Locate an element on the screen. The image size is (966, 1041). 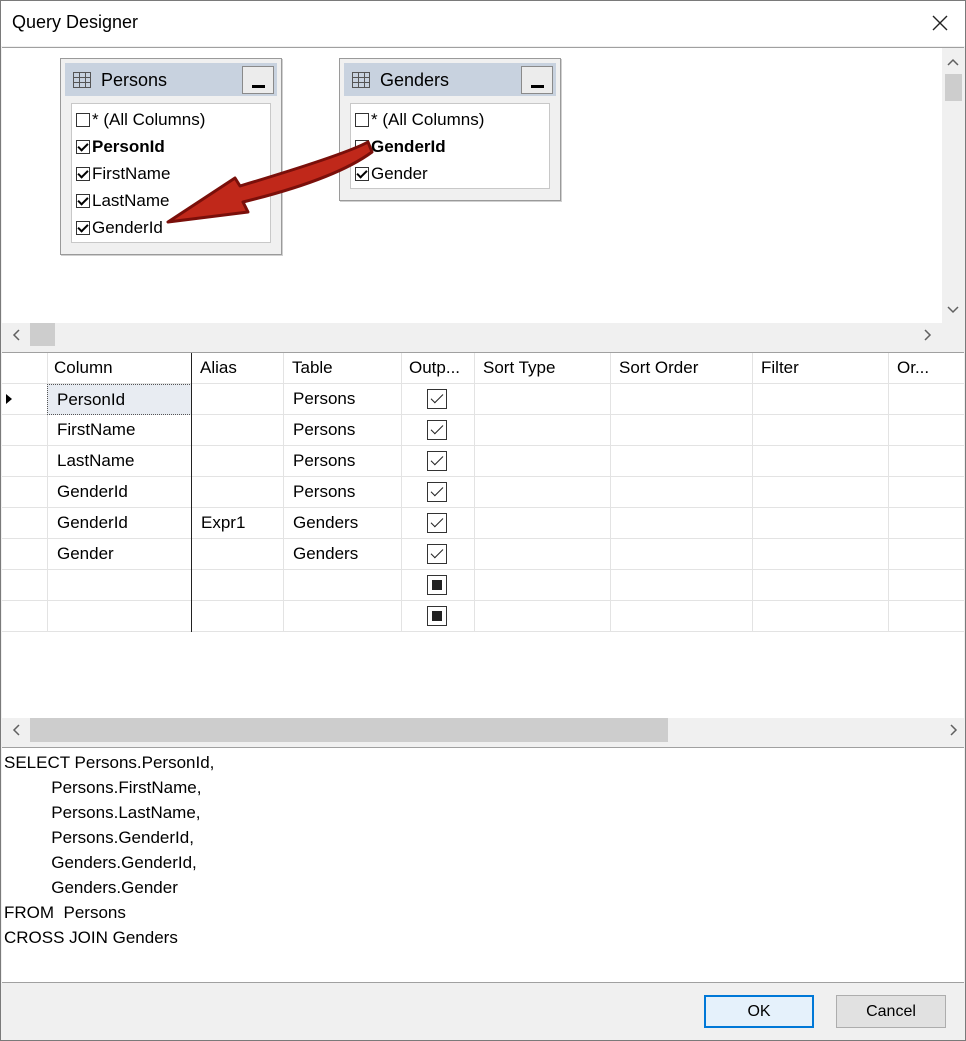
chevron-down-icon is located at coordinates (953, 310).